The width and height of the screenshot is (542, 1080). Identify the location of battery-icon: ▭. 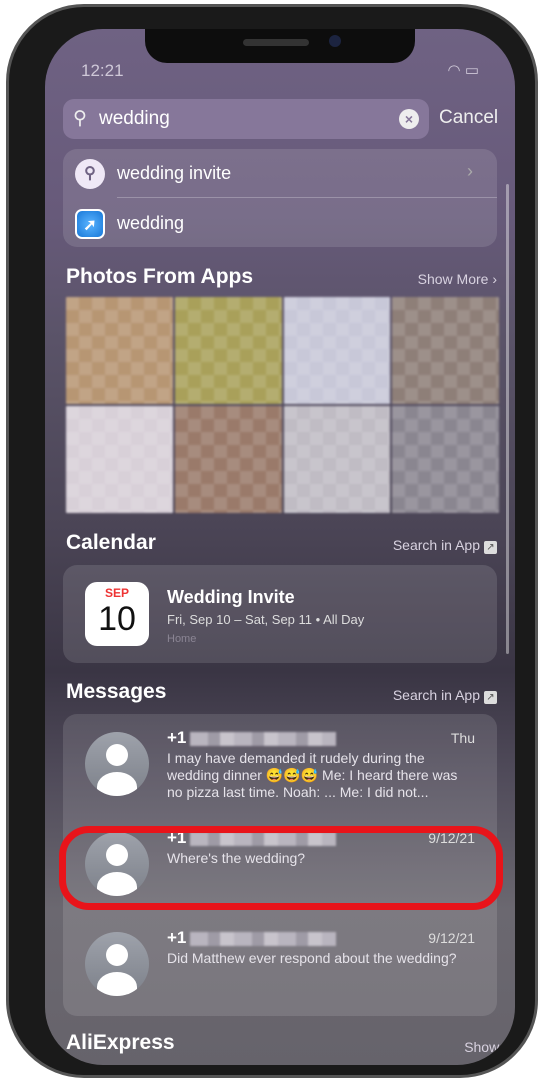
(471, 70).